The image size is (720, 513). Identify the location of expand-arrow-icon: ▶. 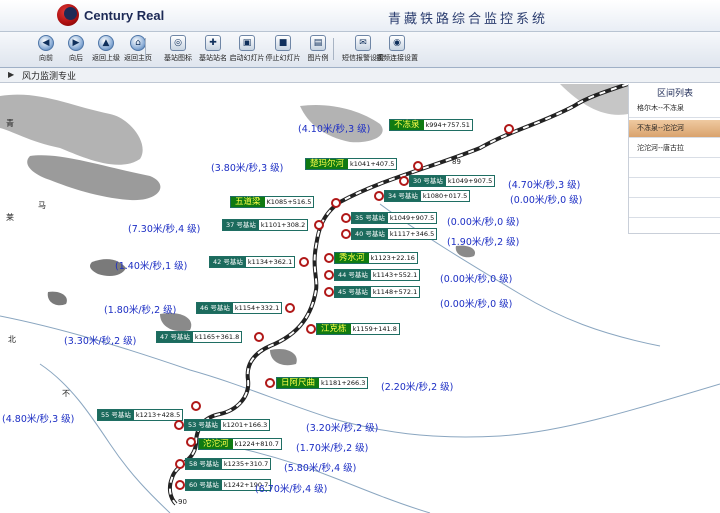
(11, 74).